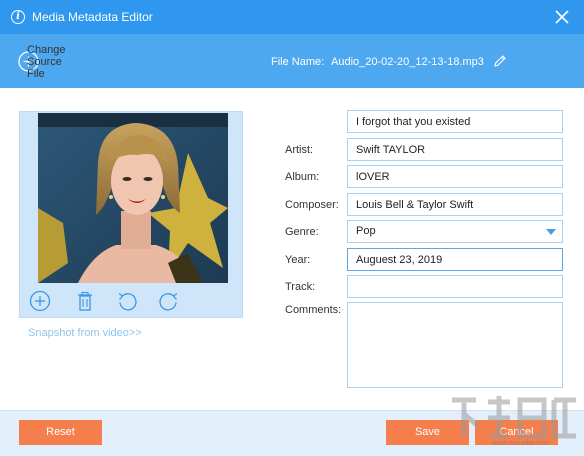  What do you see at coordinates (313, 310) in the screenshot?
I see `comments-label: Comments:` at bounding box center [313, 310].